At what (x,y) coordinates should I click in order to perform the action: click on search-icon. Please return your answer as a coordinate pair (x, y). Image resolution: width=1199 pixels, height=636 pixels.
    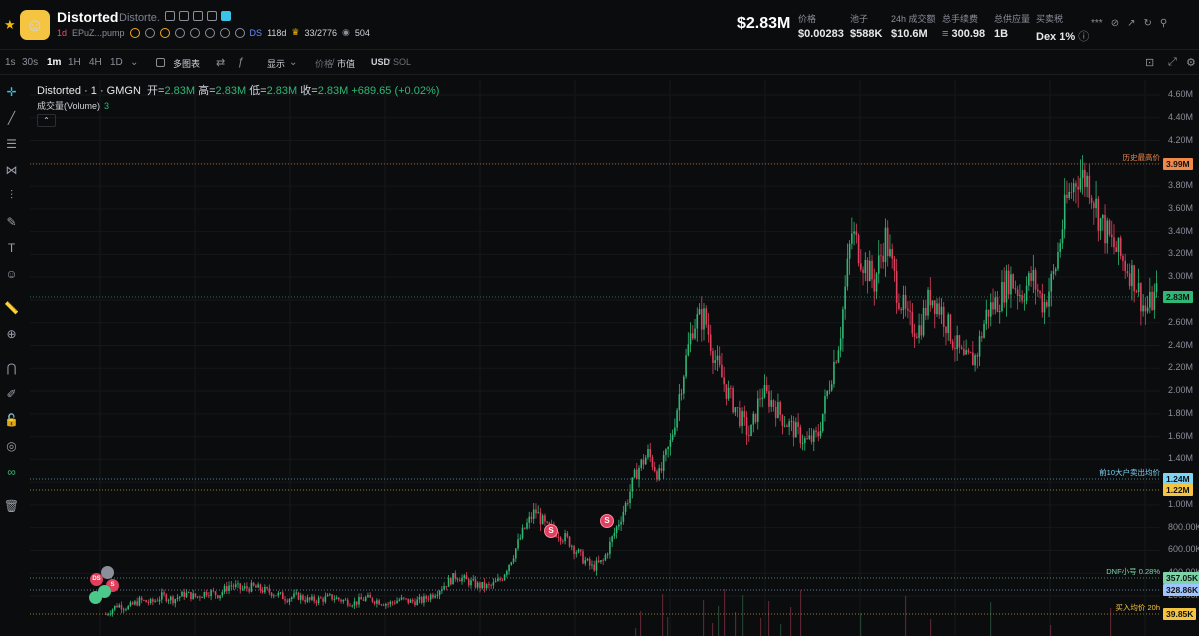
    Looking at the image, I should click on (179, 32).